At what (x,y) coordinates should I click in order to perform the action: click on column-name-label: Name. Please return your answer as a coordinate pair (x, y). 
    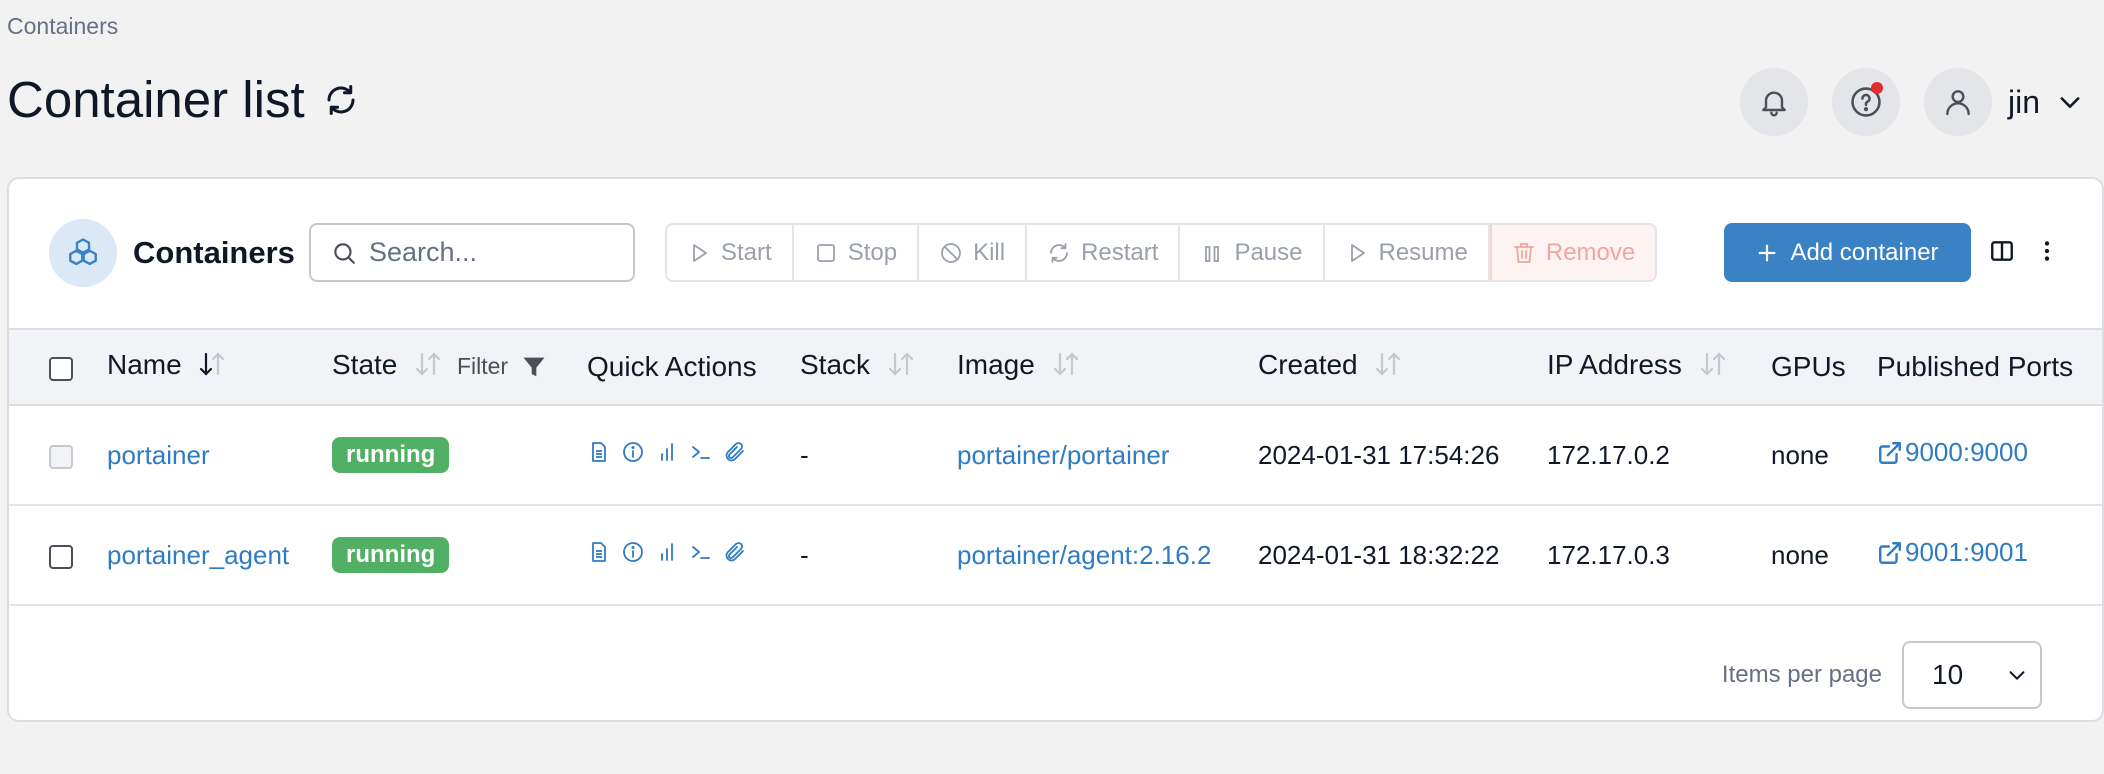
    Looking at the image, I should click on (144, 365).